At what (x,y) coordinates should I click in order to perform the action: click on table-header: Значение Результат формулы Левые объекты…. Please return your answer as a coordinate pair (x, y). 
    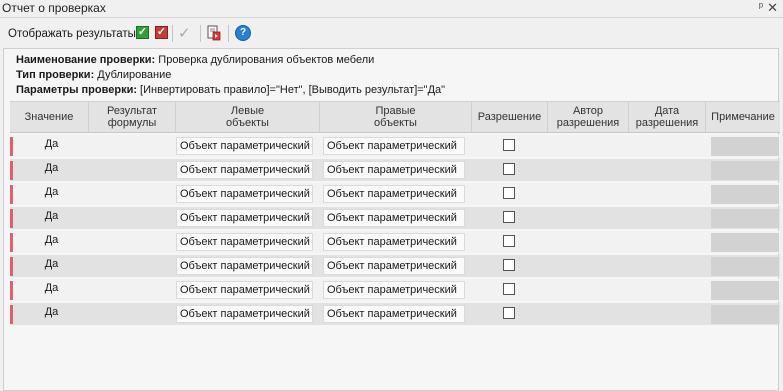
    Looking at the image, I should click on (395, 117).